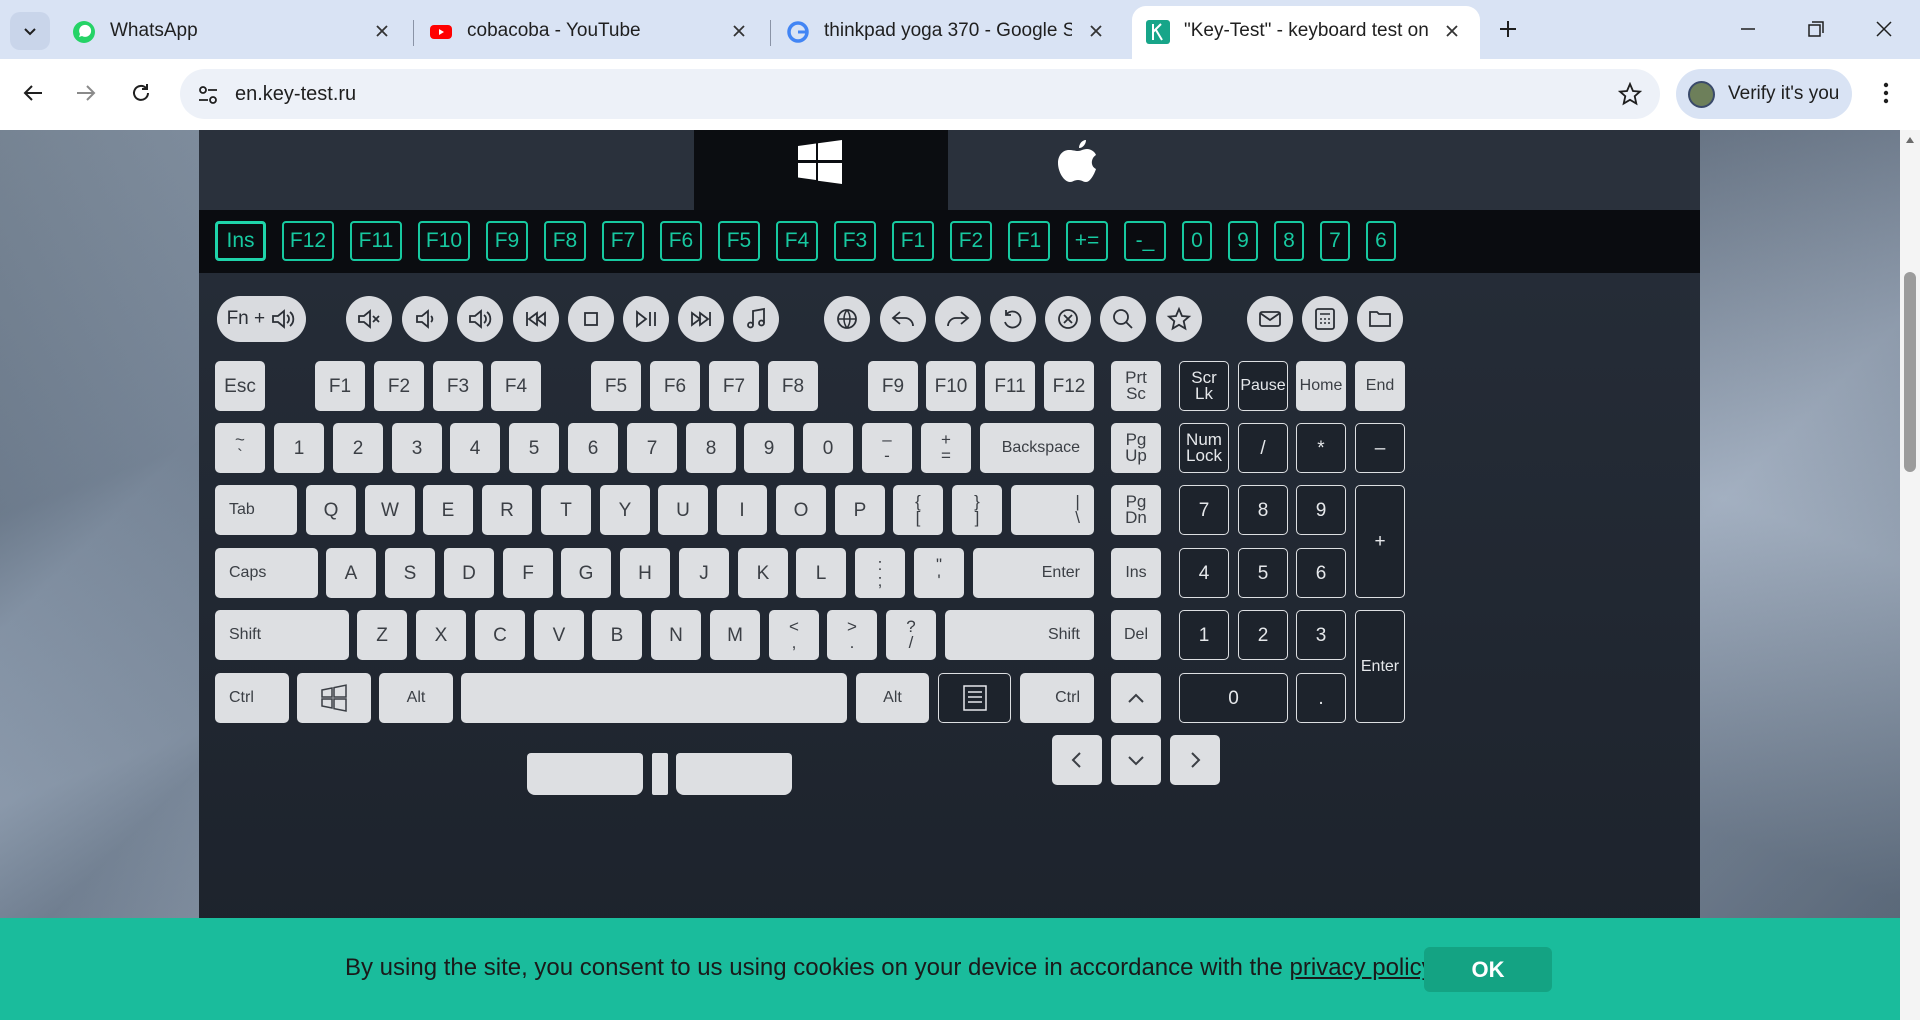 The width and height of the screenshot is (1920, 1020). I want to click on reply-arrow-icon, so click(902, 319).